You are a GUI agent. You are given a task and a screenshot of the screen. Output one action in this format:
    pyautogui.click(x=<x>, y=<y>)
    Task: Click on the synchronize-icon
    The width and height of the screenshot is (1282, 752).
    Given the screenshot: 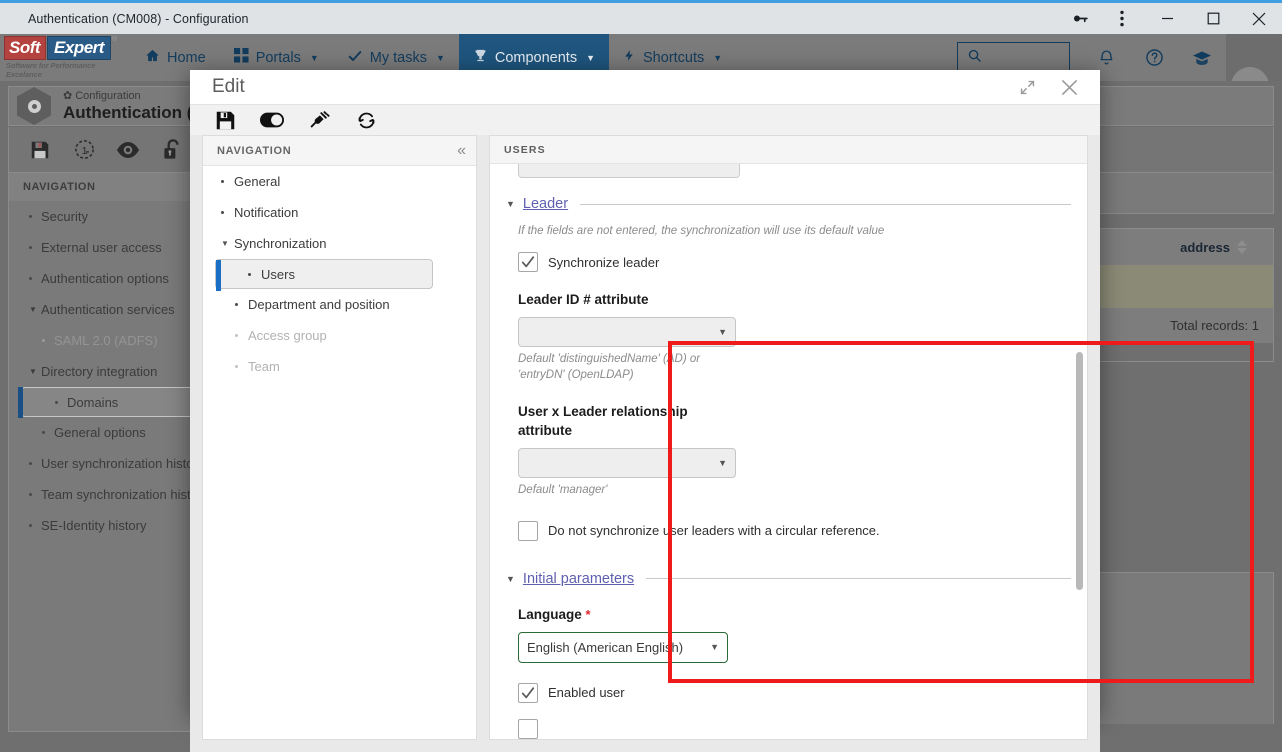 What is the action you would take?
    pyautogui.click(x=366, y=120)
    